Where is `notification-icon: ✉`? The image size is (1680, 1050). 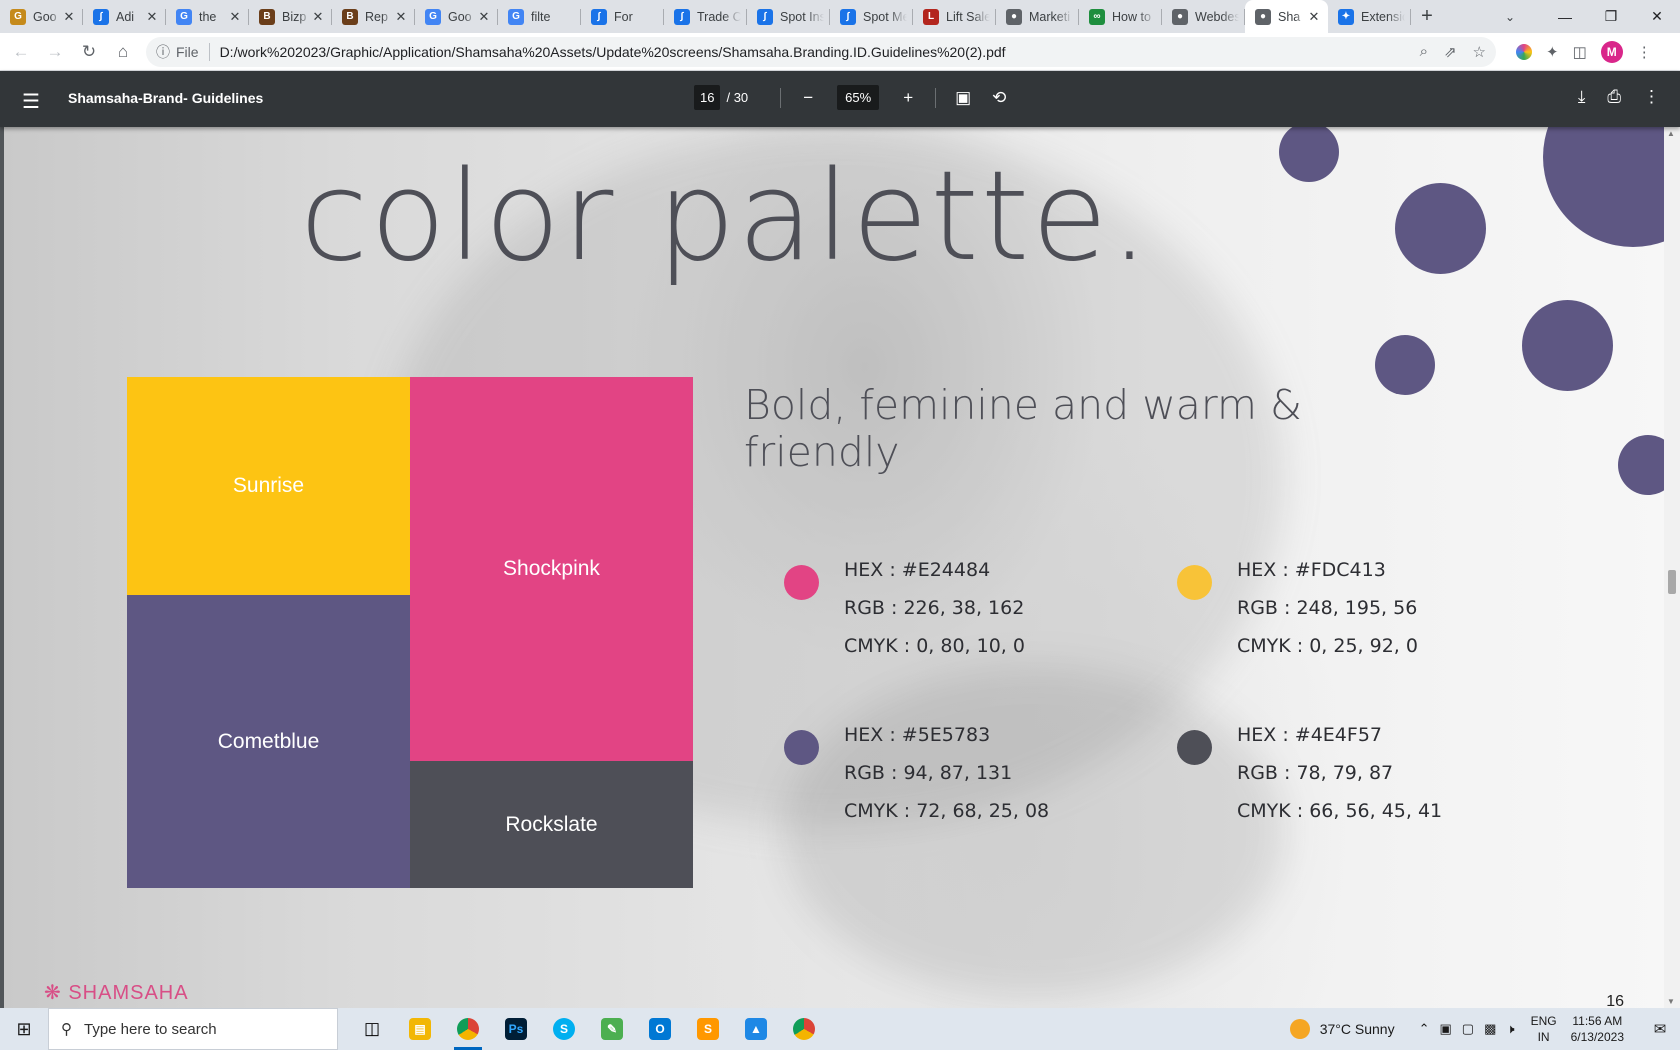 notification-icon: ✉ is located at coordinates (1660, 1029).